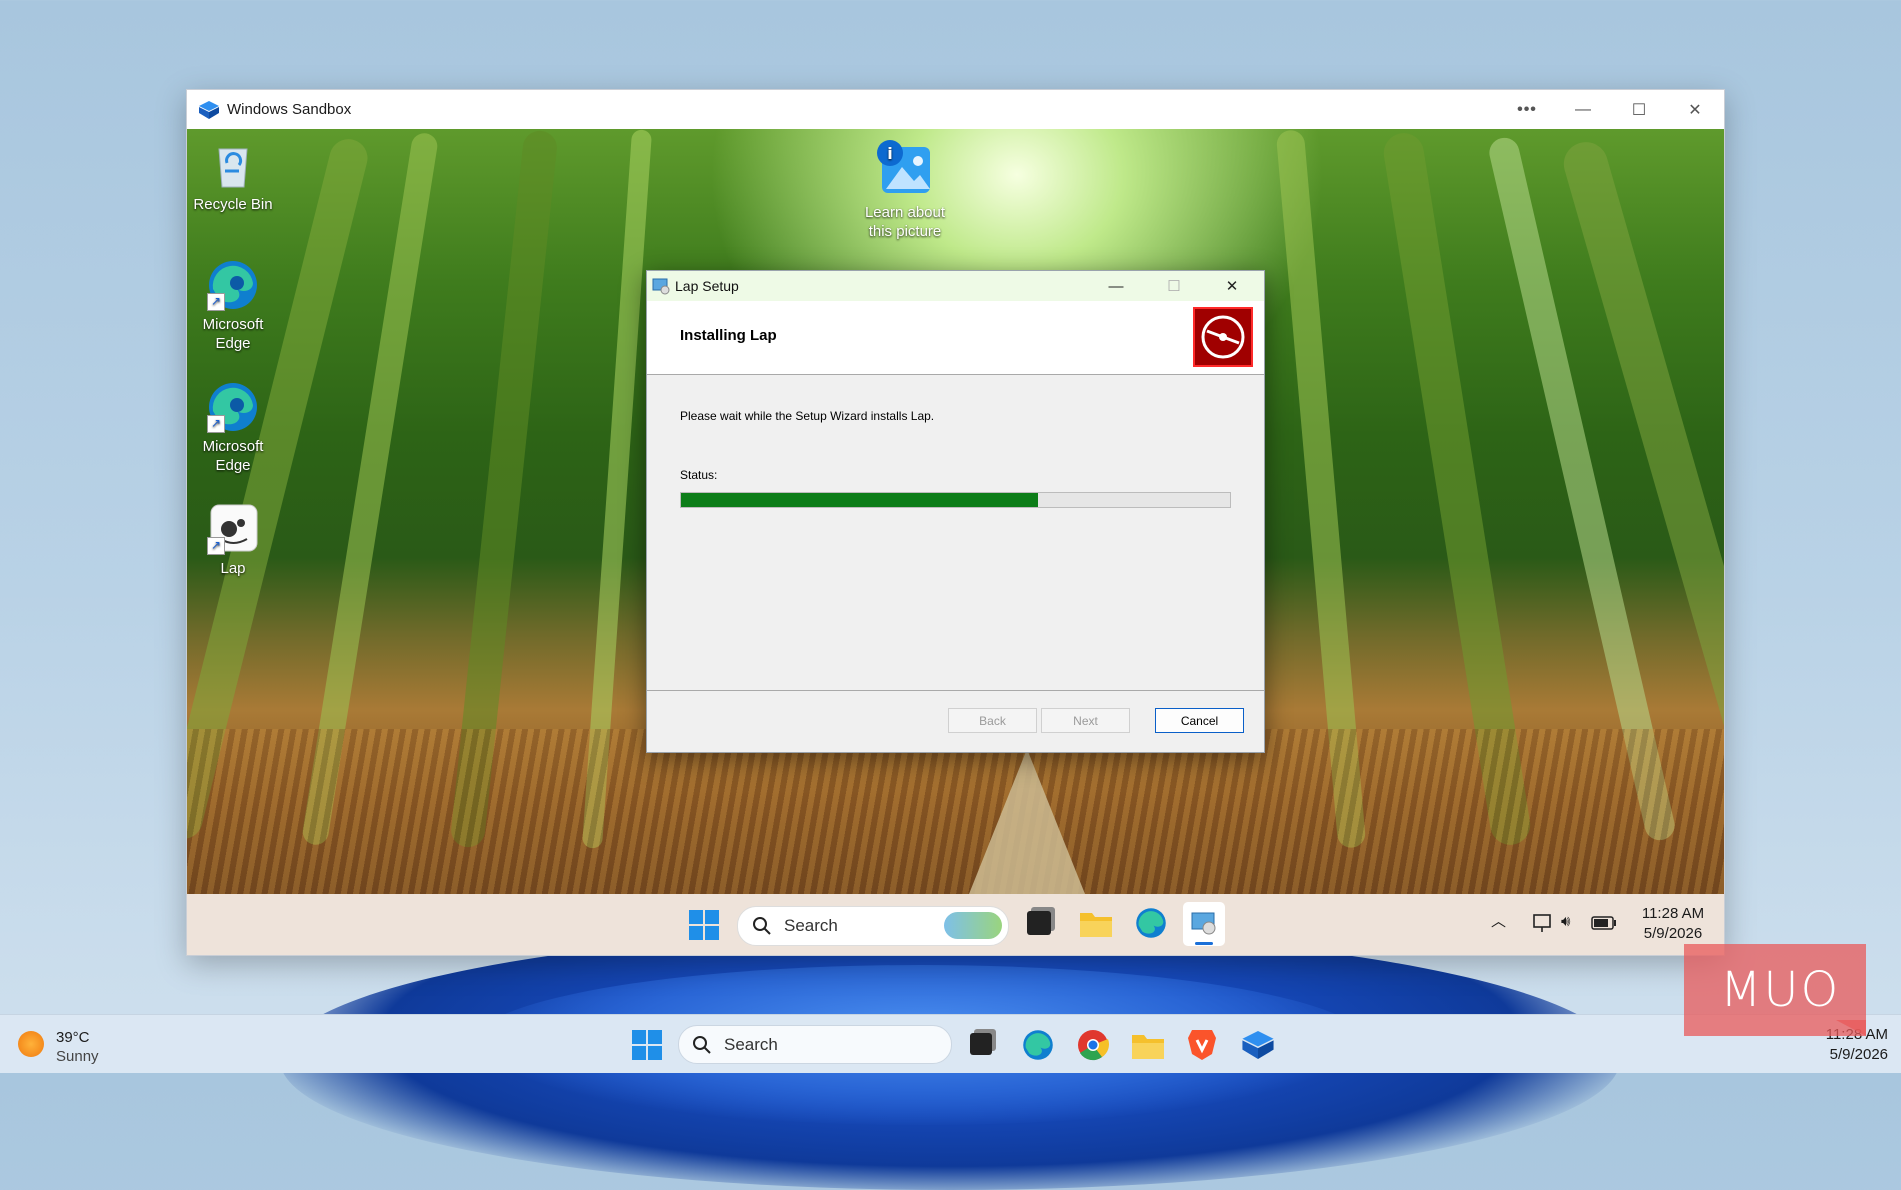 The width and height of the screenshot is (1901, 1190). Describe the element at coordinates (1780, 990) in the screenshot. I see `watermark-text: MUO` at that location.